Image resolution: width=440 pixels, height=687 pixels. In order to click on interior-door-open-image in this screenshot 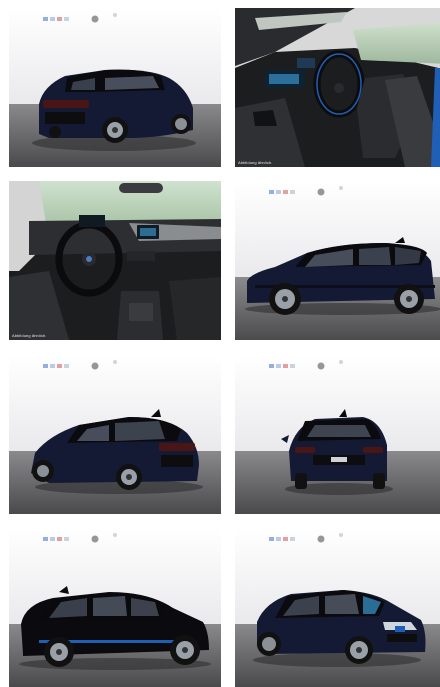, I will do `click(337, 87)`.